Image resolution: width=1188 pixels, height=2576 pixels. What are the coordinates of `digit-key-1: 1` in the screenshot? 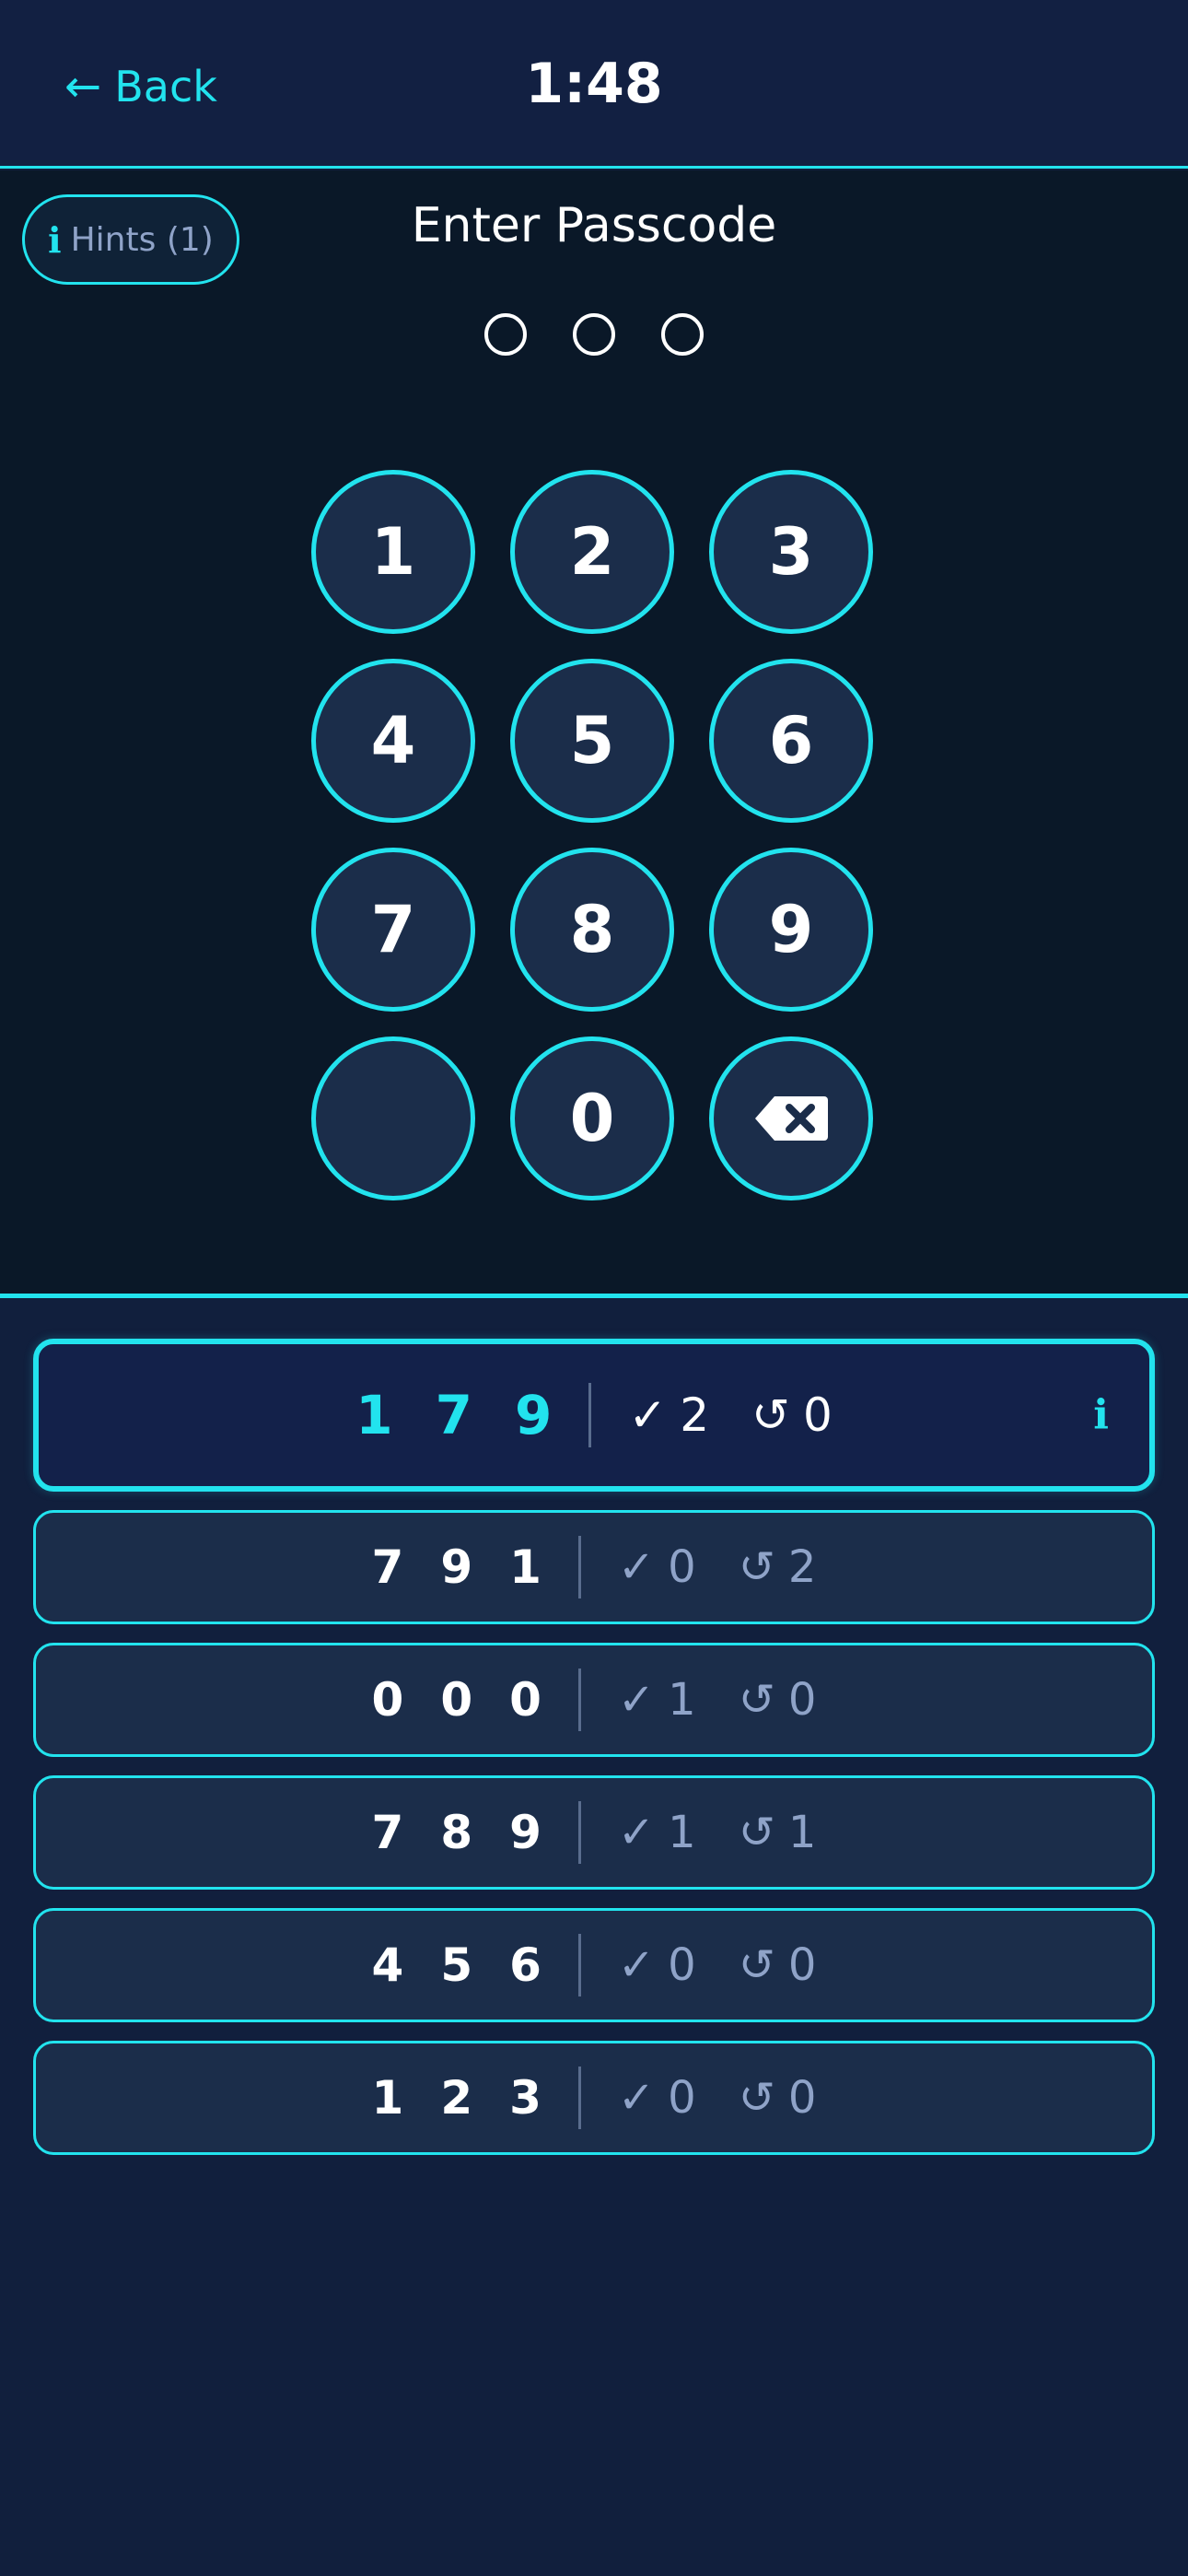 It's located at (393, 552).